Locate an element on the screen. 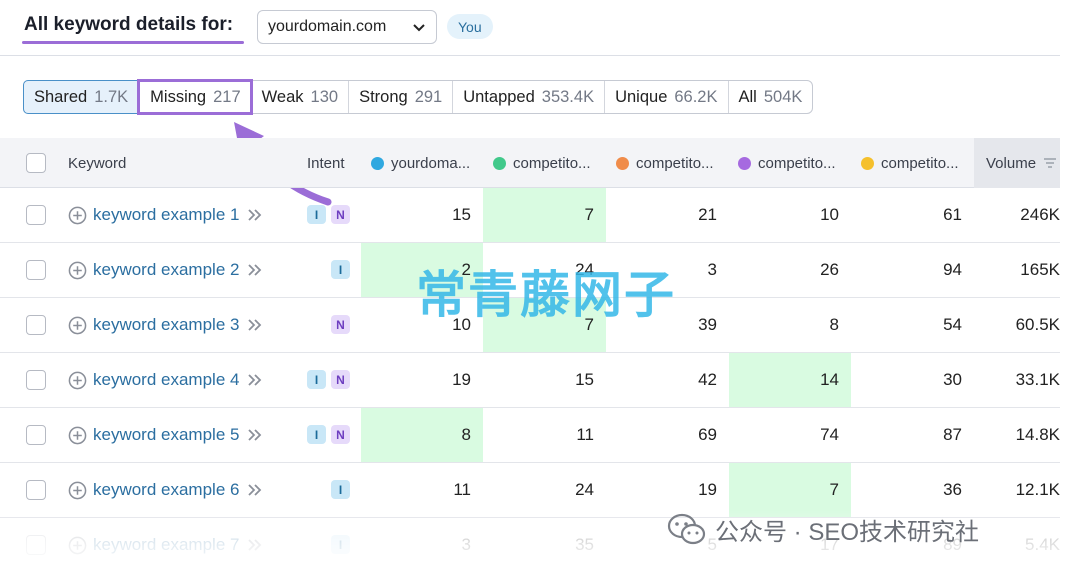 This screenshot has height=572, width=1080. tab-strong: Strong 291 is located at coordinates (400, 97).